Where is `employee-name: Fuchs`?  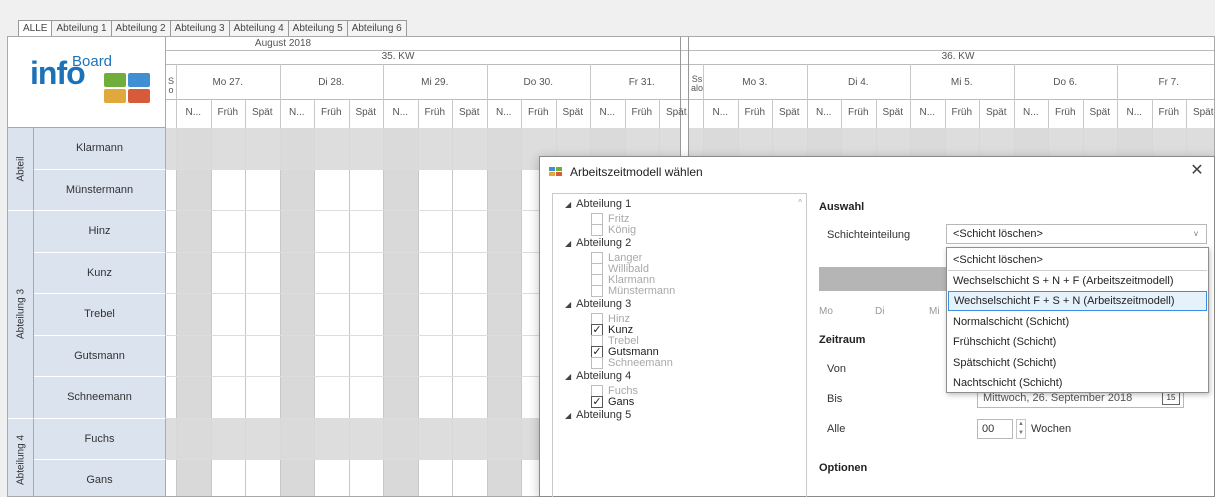
employee-name: Fuchs is located at coordinates (100, 439).